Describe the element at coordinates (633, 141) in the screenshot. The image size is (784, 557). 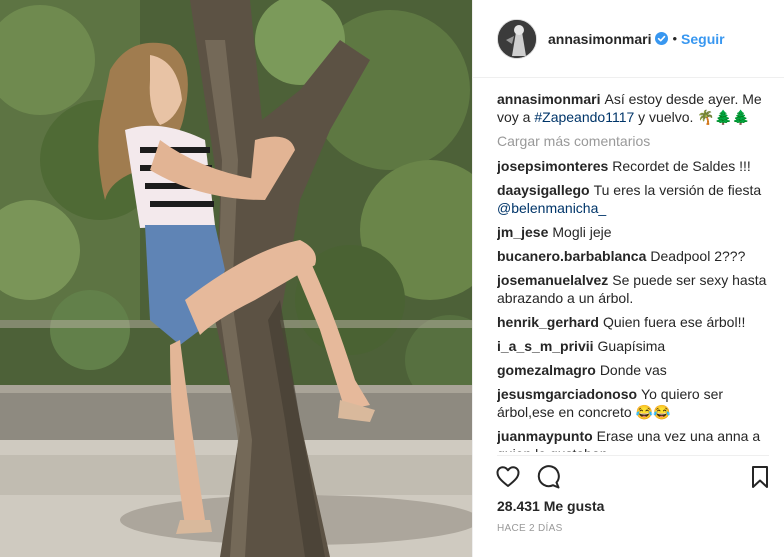
I see `load-more-comments-button: Cargar más comentarios` at that location.